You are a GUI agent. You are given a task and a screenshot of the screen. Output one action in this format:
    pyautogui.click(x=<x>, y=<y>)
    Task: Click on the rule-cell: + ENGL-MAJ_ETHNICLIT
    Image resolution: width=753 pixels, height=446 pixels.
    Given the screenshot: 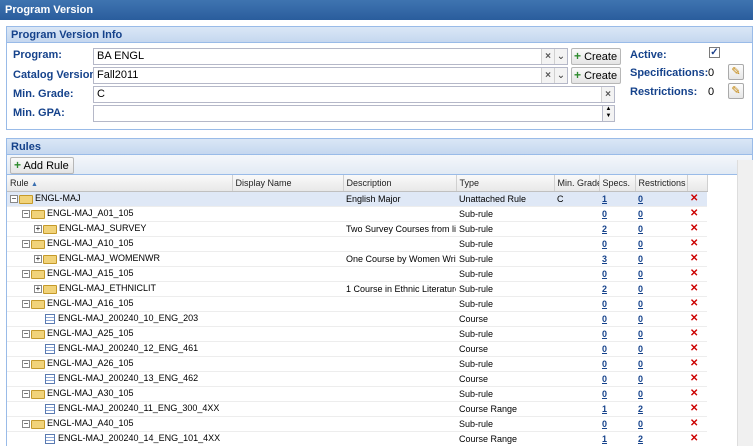 What is the action you would take?
    pyautogui.click(x=119, y=289)
    